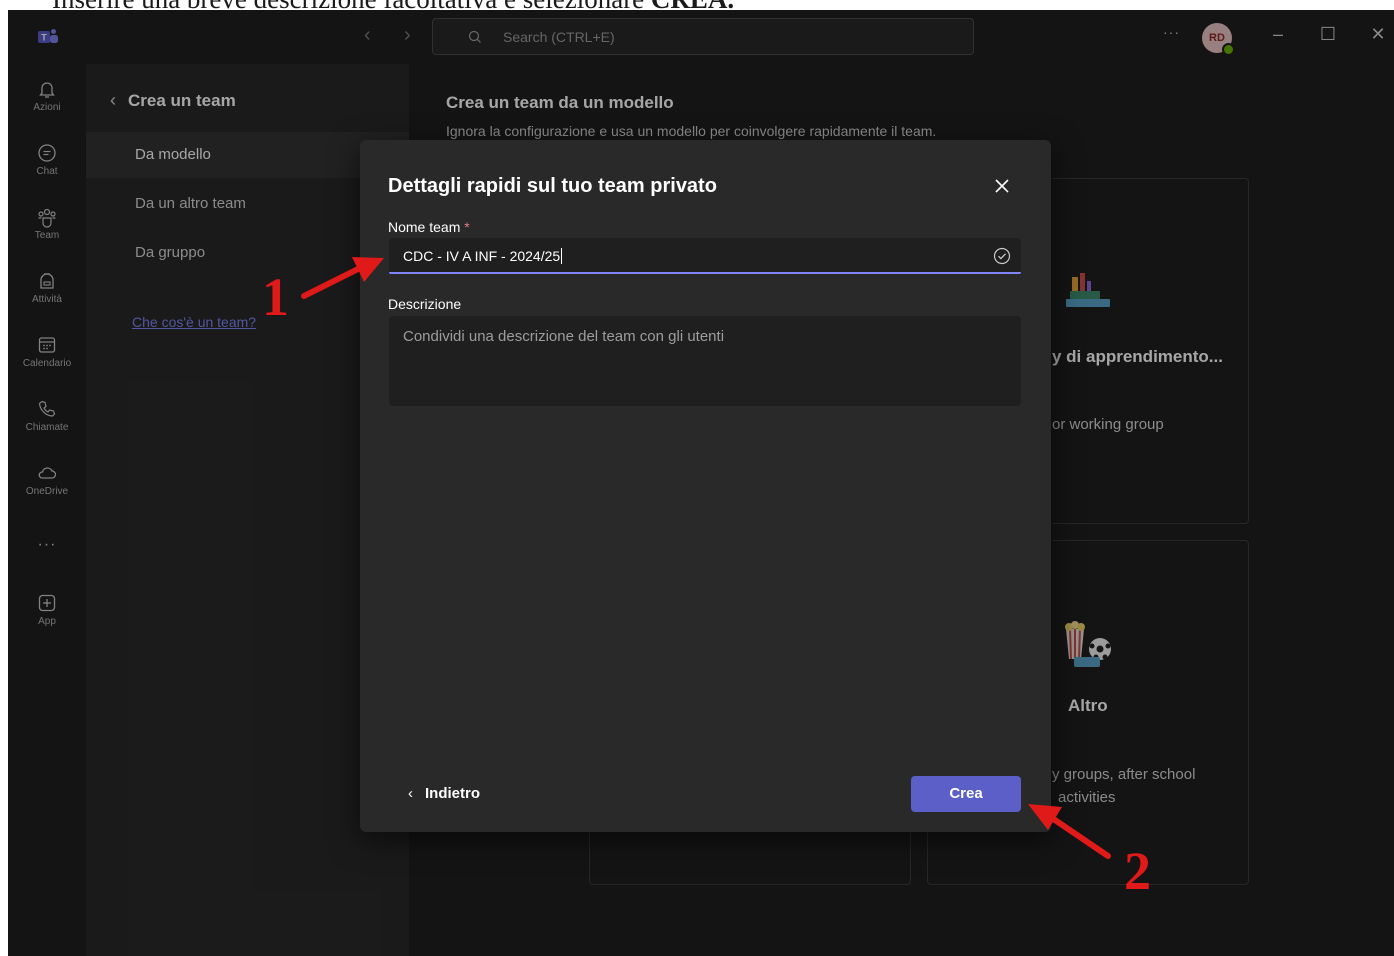 The height and width of the screenshot is (956, 1394). Describe the element at coordinates (410, 793) in the screenshot. I see `chevron-left-icon: ‹` at that location.